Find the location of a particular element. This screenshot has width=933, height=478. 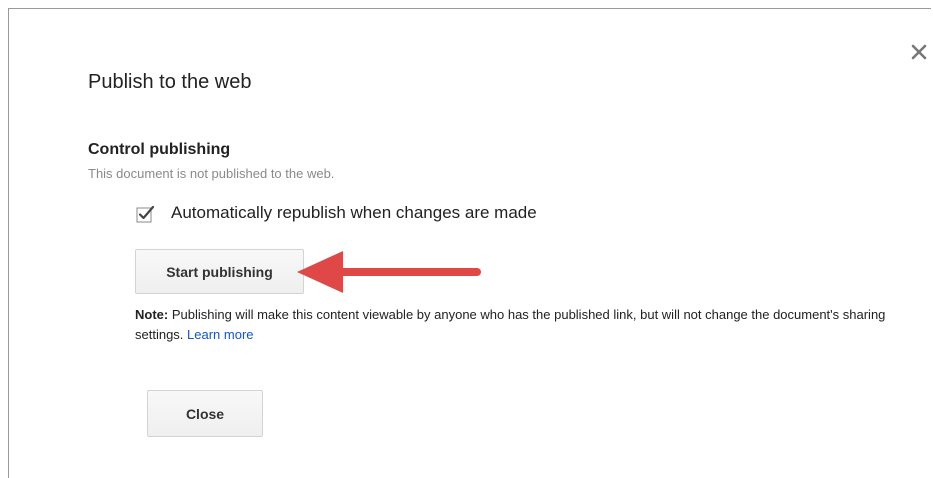

close-icon is located at coordinates (919, 52).